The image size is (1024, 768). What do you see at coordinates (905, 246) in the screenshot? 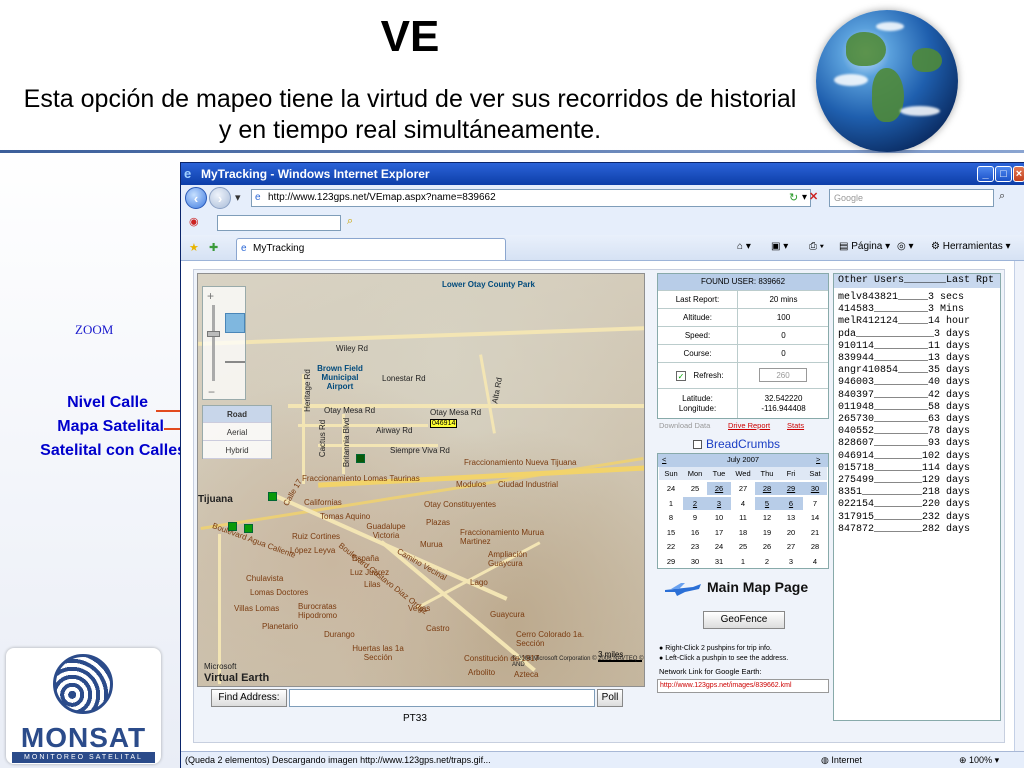
I see `research-icon: ◎ ▾` at bounding box center [905, 246].